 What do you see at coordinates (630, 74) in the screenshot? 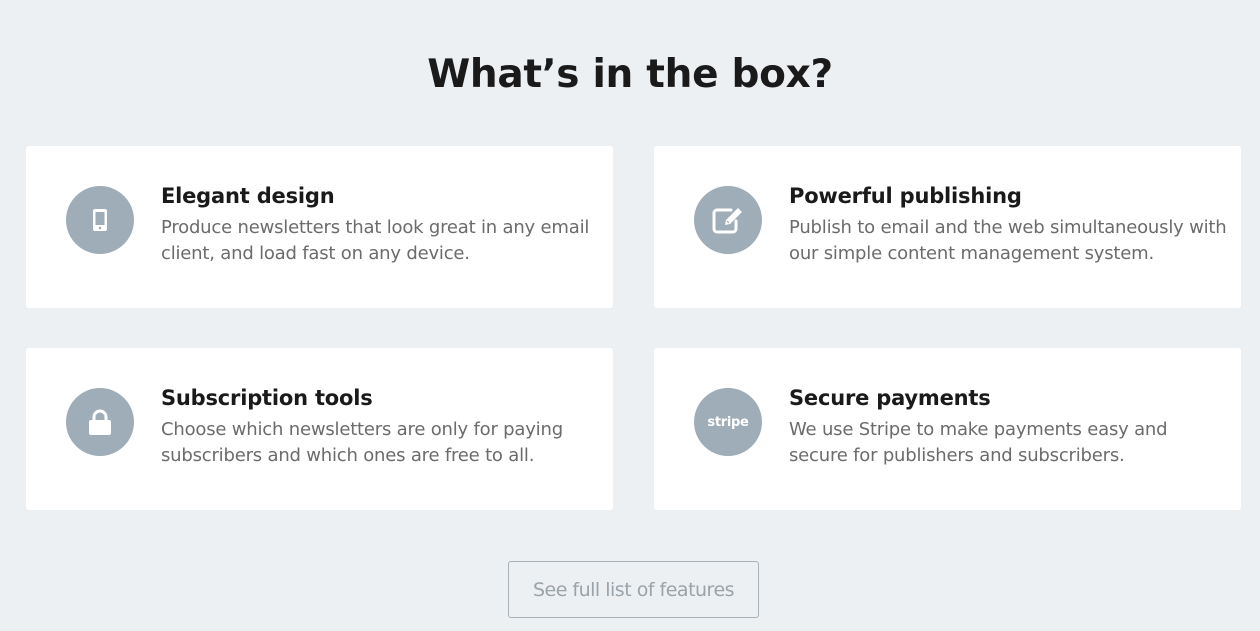
I see `section-title: What’s in the box?` at bounding box center [630, 74].